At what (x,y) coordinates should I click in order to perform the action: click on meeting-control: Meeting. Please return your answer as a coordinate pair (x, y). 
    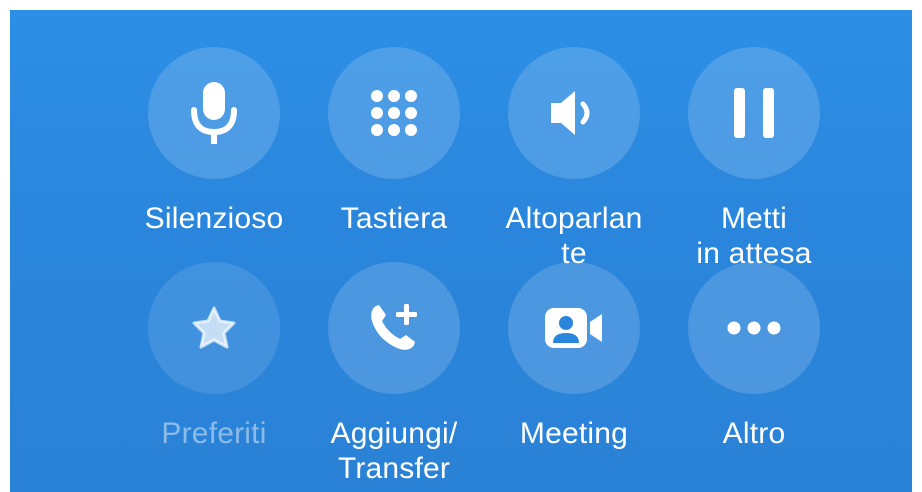
    Looking at the image, I should click on (574, 356).